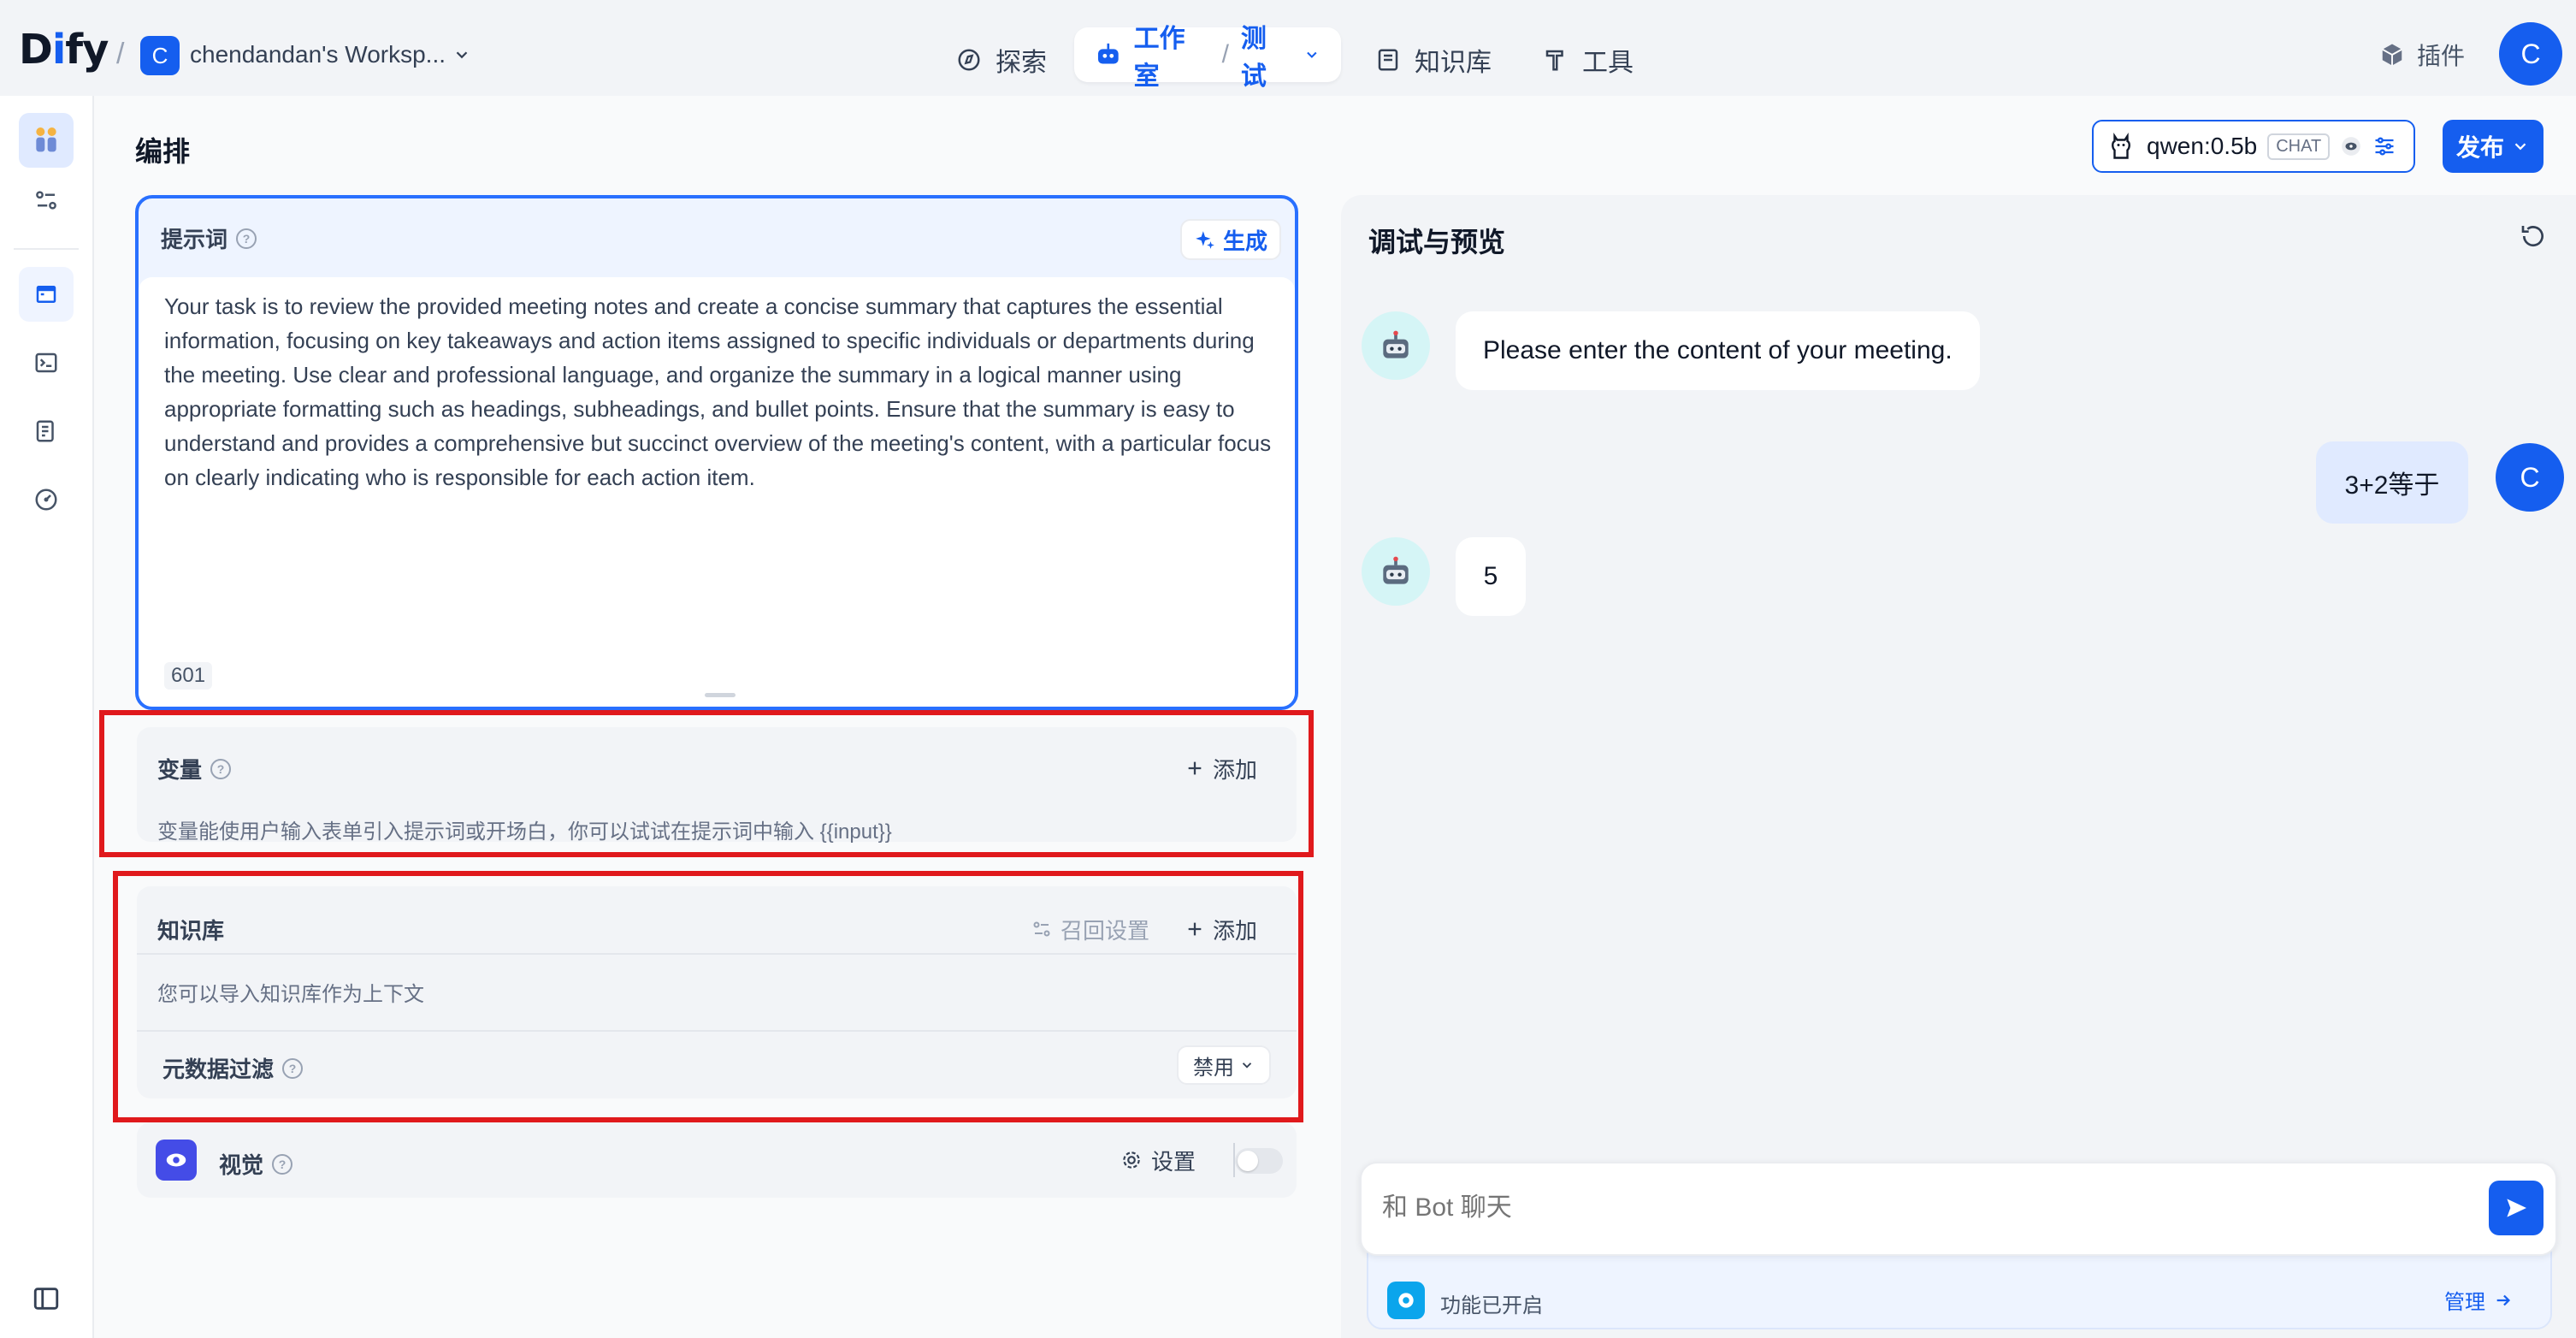  What do you see at coordinates (2533, 236) in the screenshot?
I see `refresh-icon` at bounding box center [2533, 236].